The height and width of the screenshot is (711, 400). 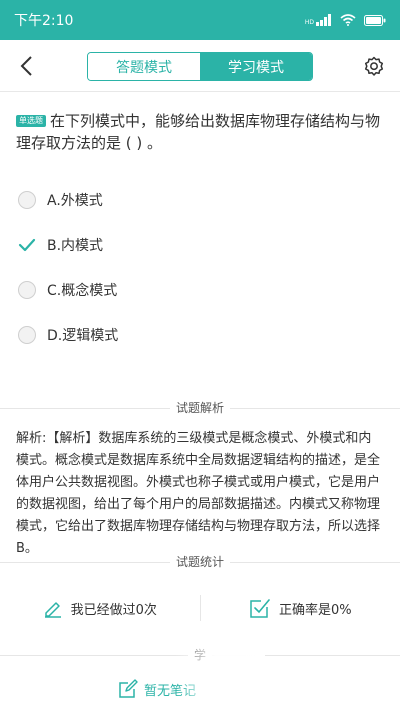 I want to click on status-icons: HD, so click(x=345, y=20).